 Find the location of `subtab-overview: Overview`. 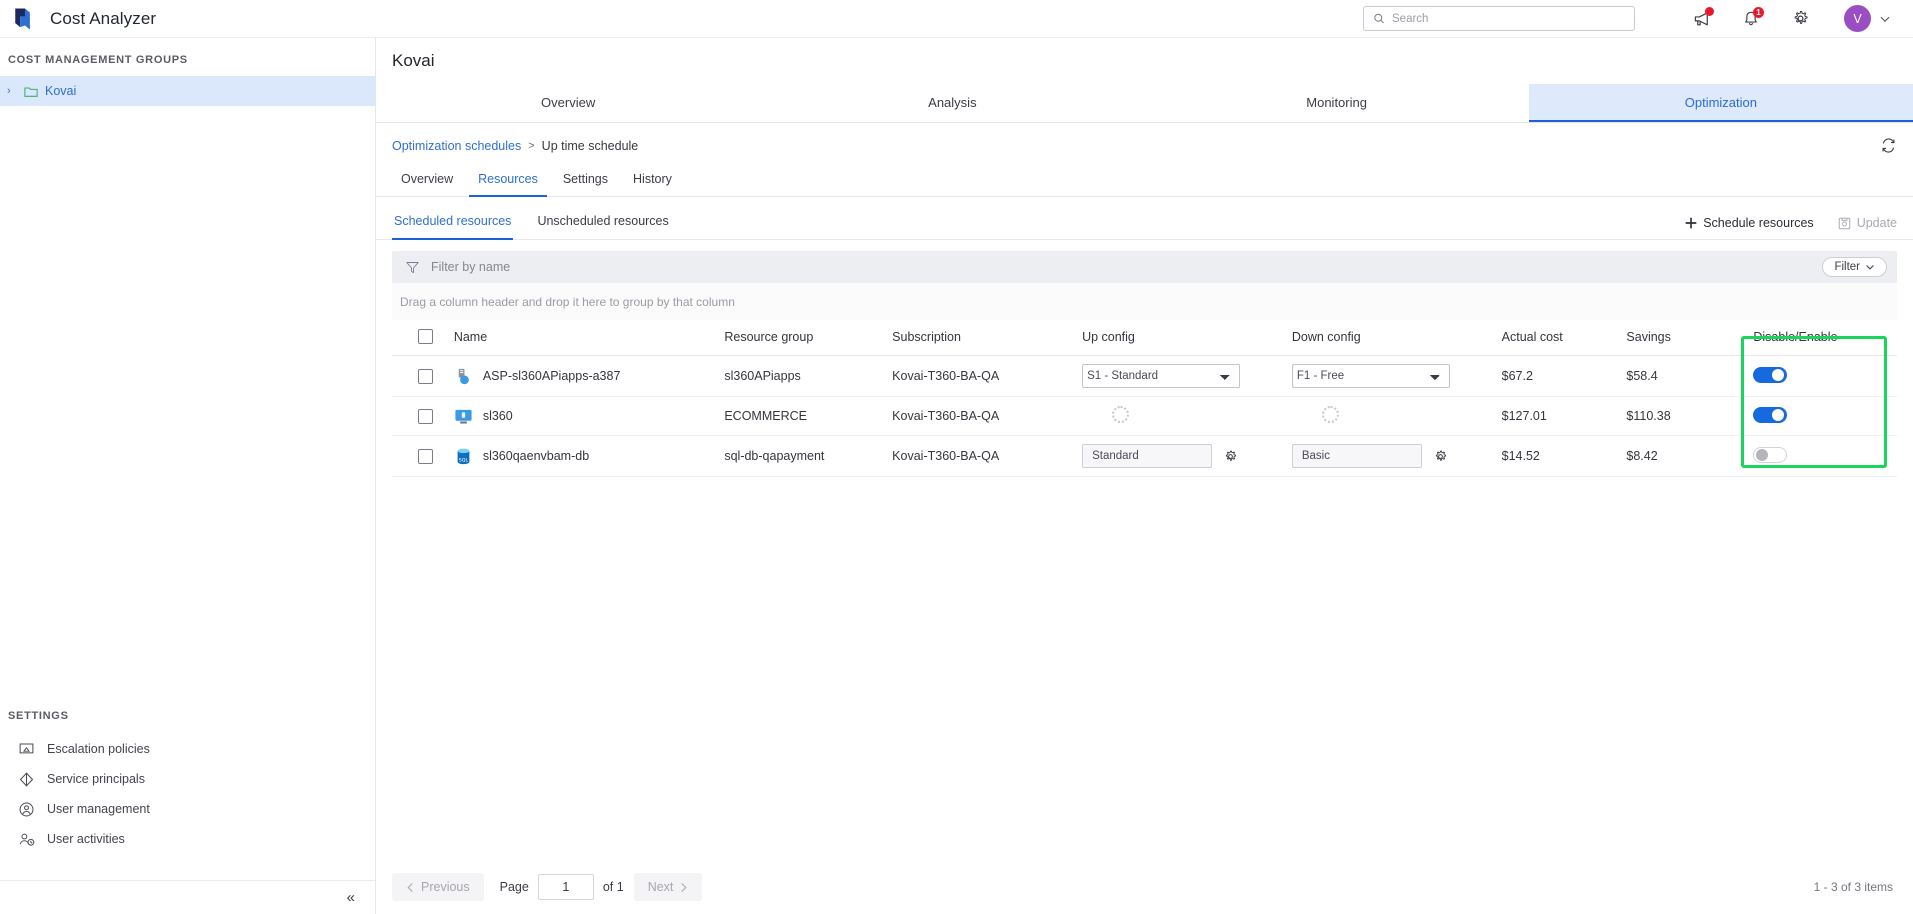

subtab-overview: Overview is located at coordinates (427, 181).